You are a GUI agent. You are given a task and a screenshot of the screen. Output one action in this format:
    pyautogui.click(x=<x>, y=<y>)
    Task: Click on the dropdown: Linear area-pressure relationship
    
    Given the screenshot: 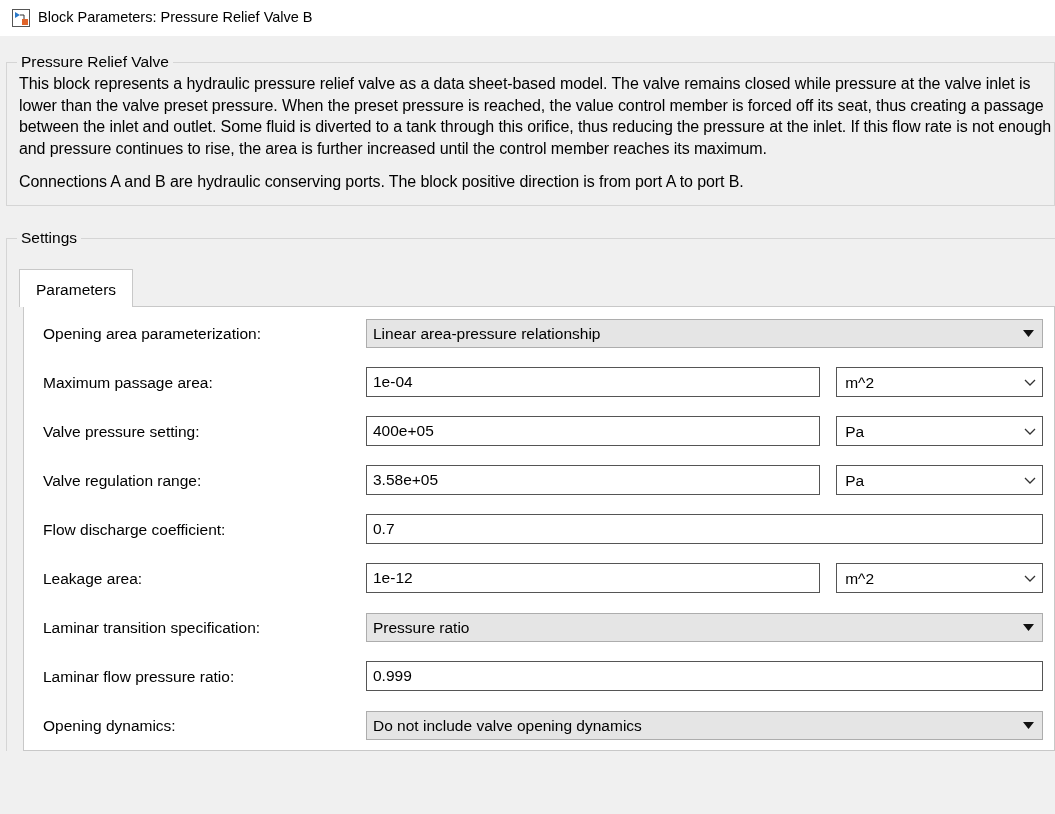 What is the action you would take?
    pyautogui.click(x=704, y=333)
    